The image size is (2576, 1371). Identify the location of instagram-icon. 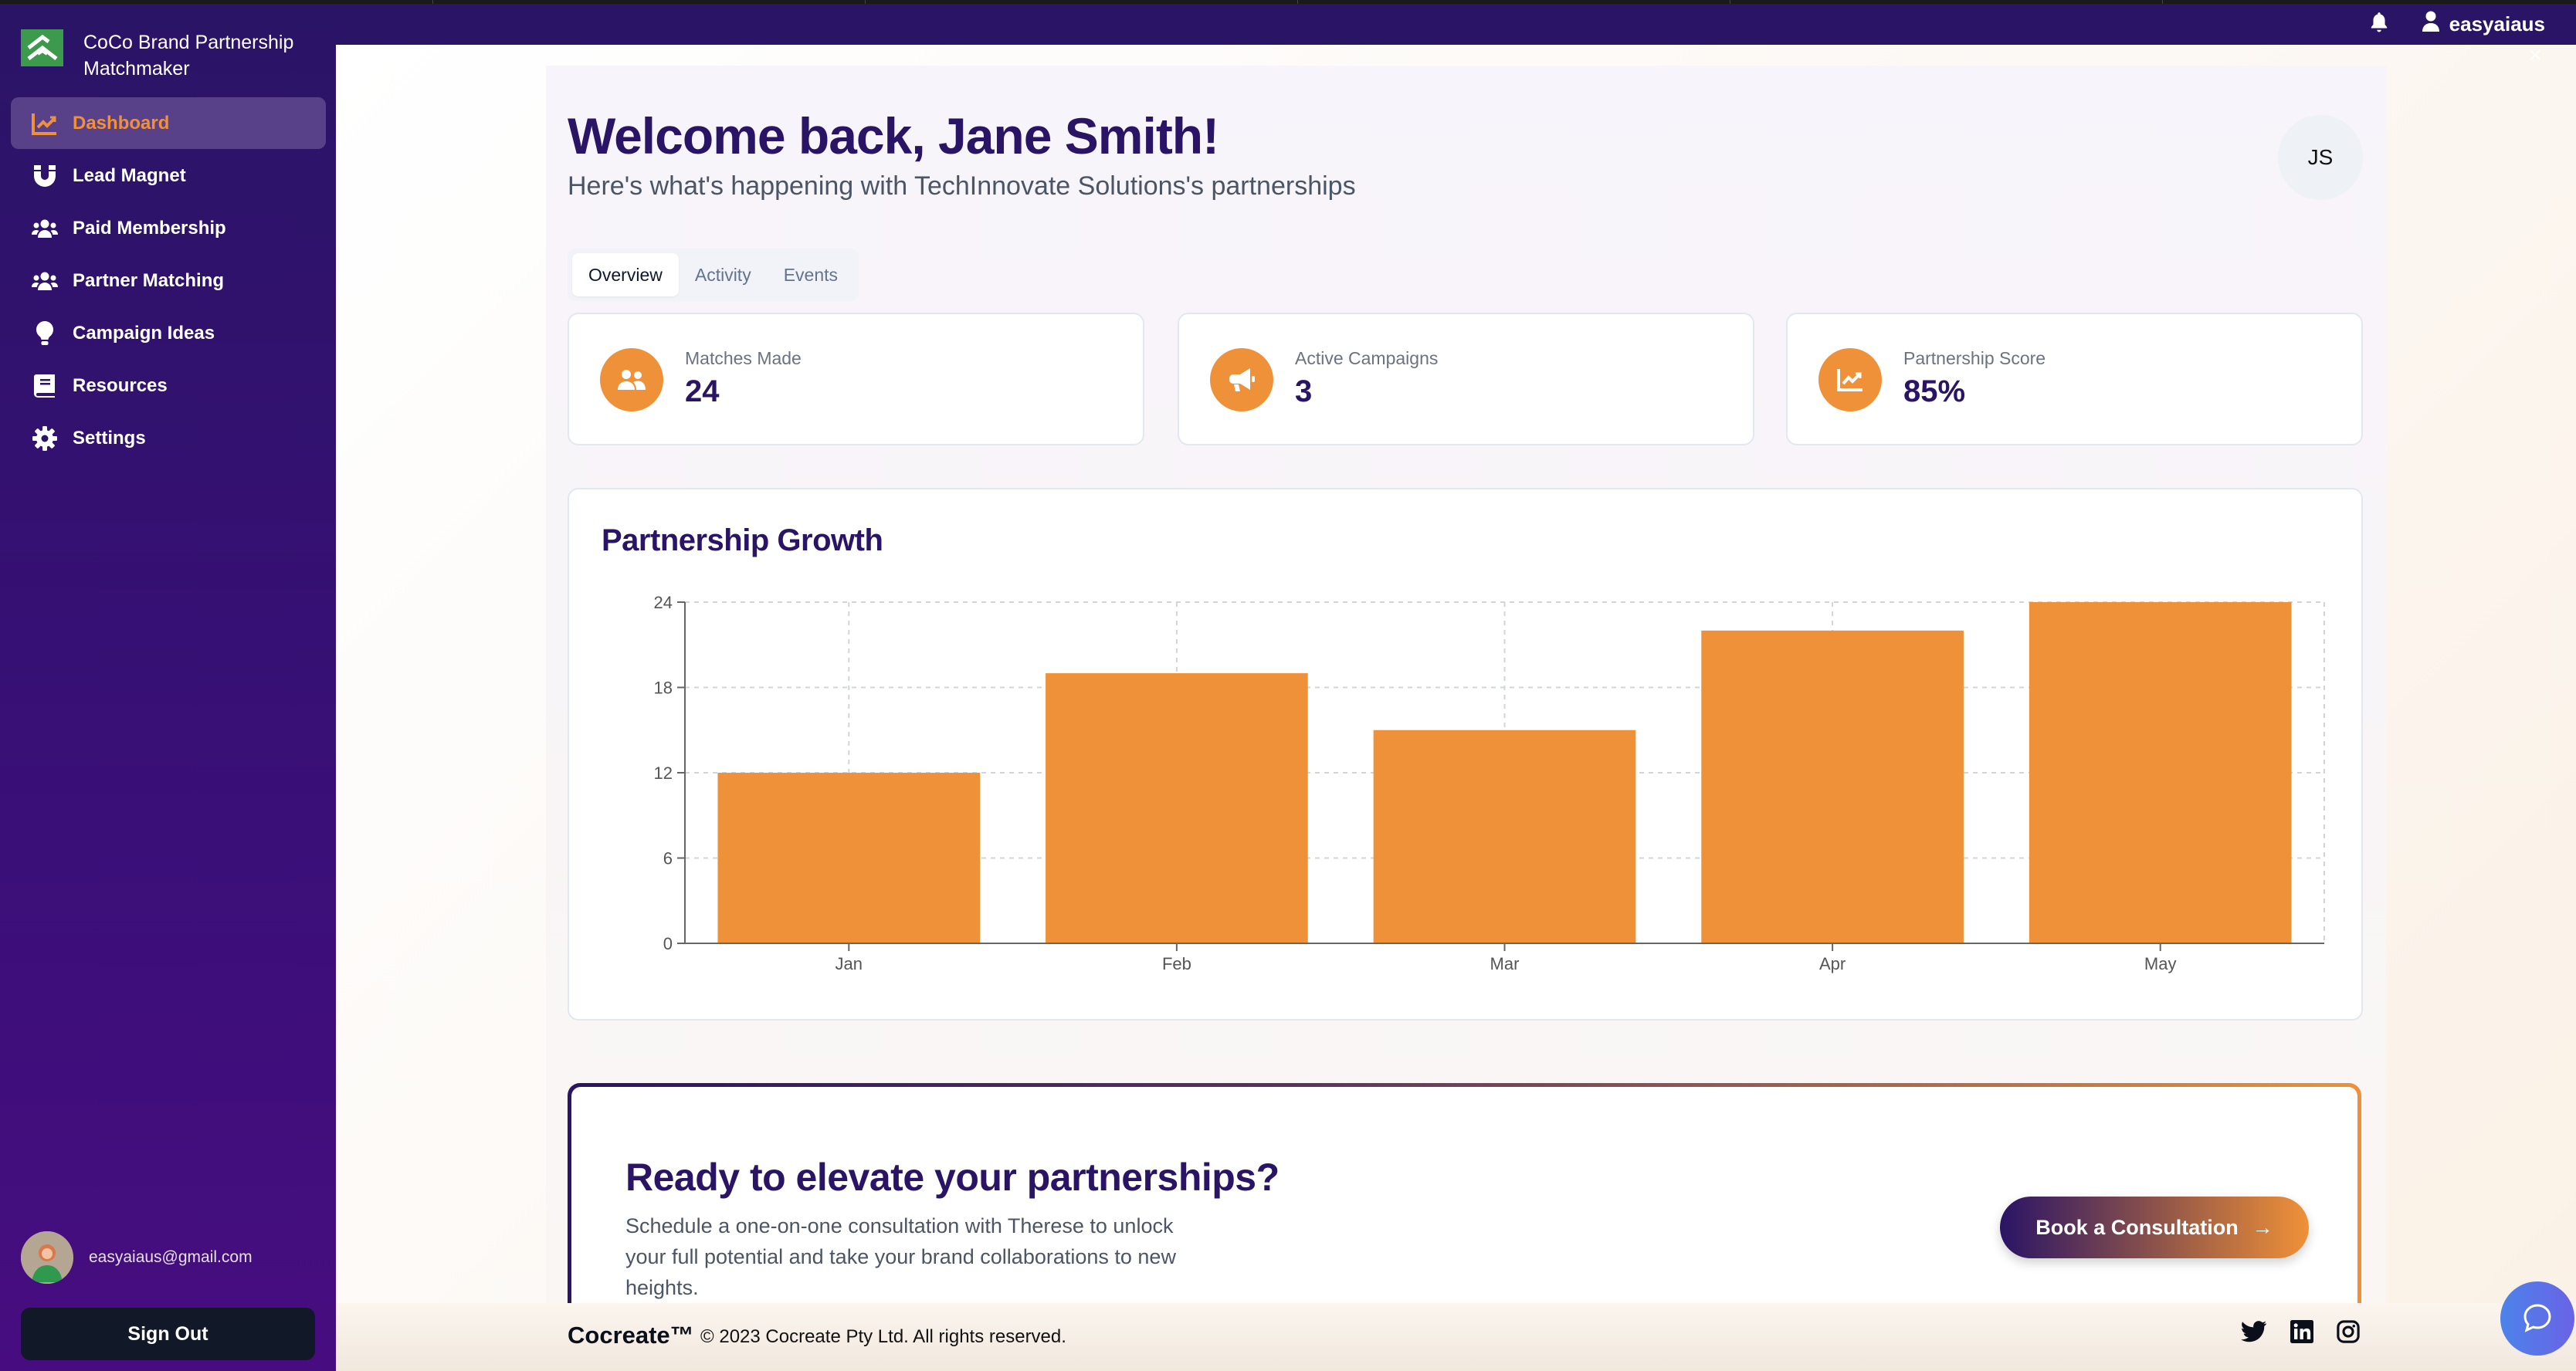
(2348, 1333).